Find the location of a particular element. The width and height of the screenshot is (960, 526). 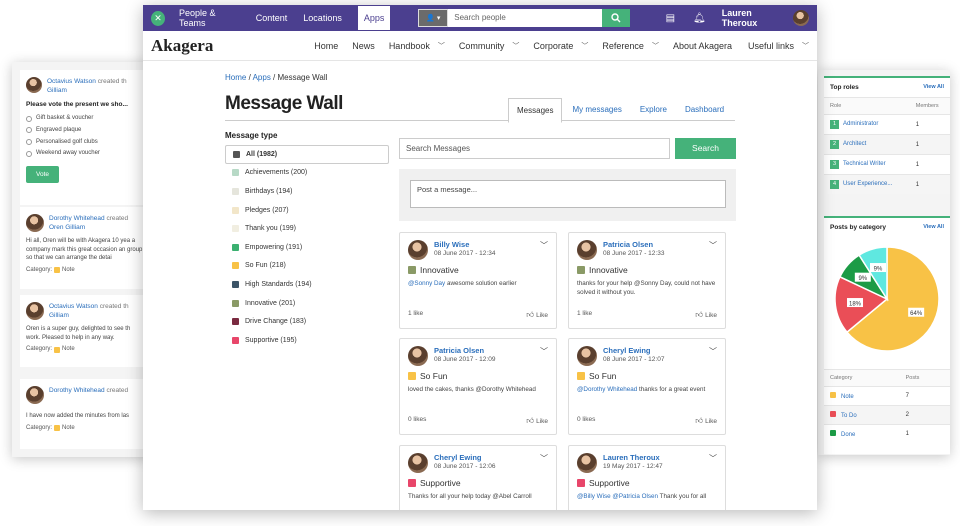

message-type-item: Achievements (200) is located at coordinates (307, 173).